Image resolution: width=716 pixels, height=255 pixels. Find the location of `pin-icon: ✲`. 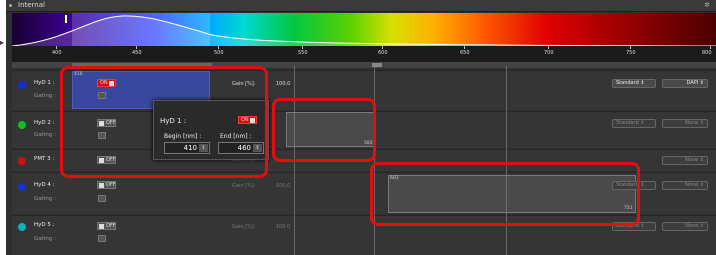

pin-icon: ✲ is located at coordinates (707, 5).